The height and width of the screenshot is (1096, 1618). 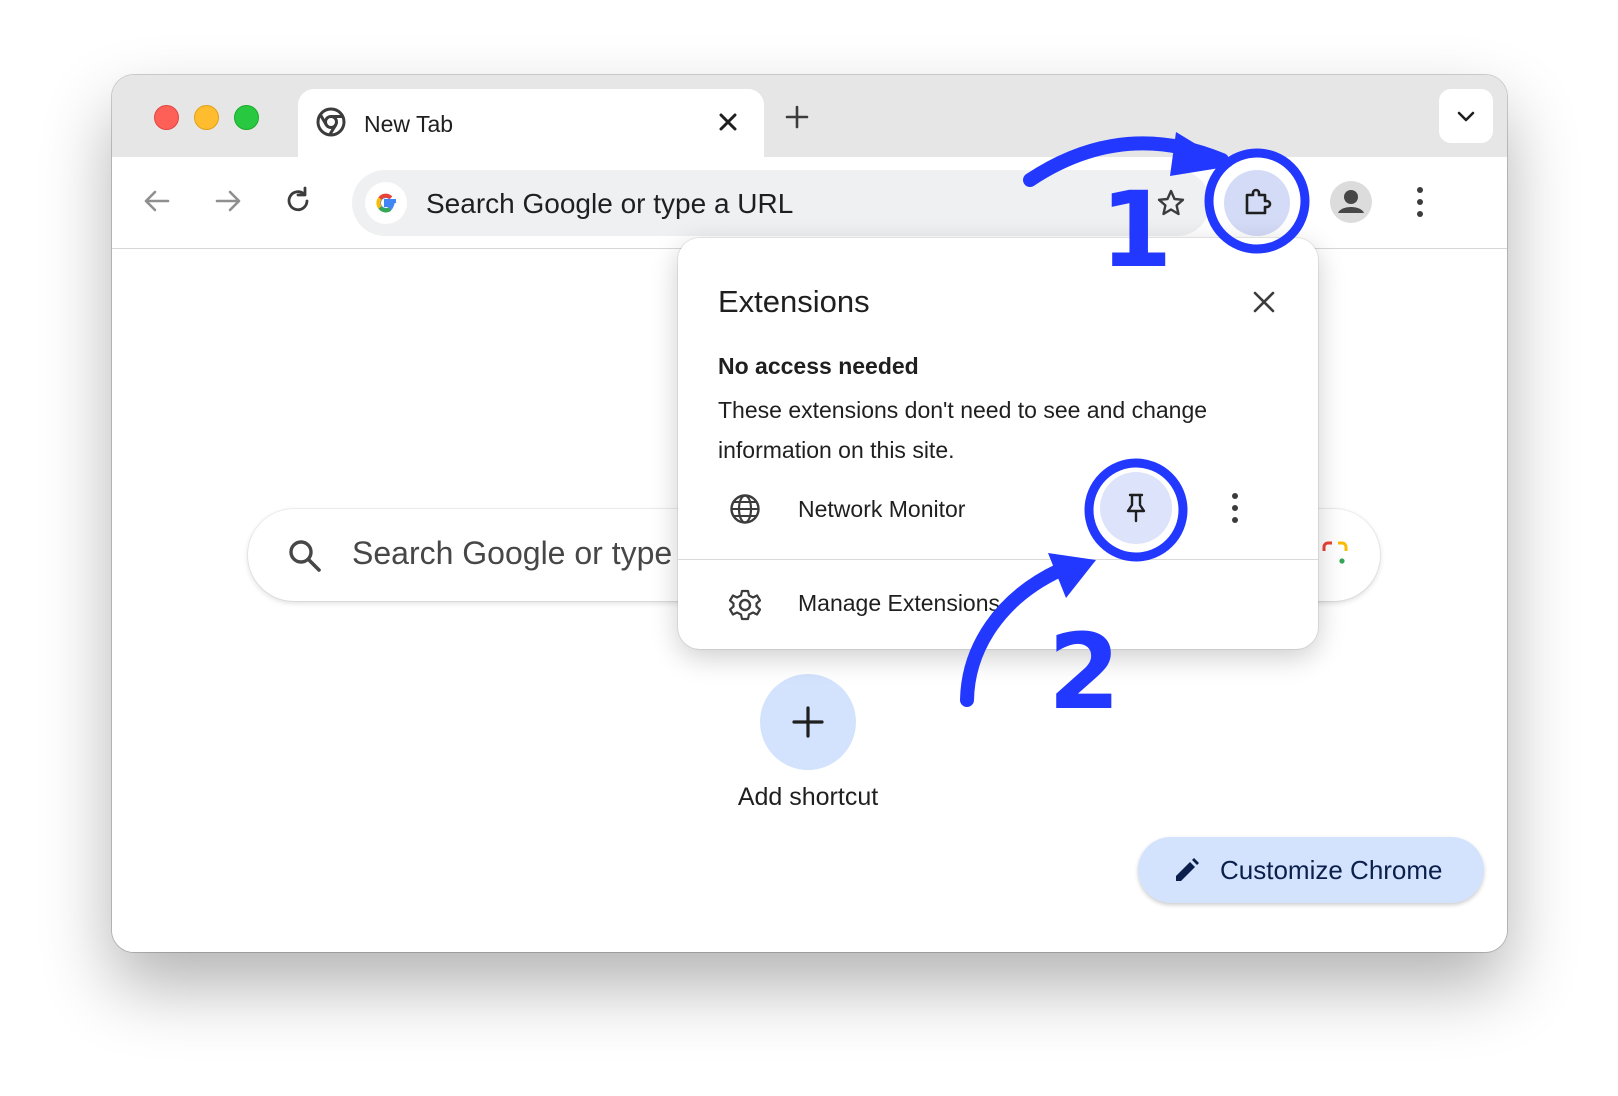 What do you see at coordinates (305, 556) in the screenshot?
I see `search-icon` at bounding box center [305, 556].